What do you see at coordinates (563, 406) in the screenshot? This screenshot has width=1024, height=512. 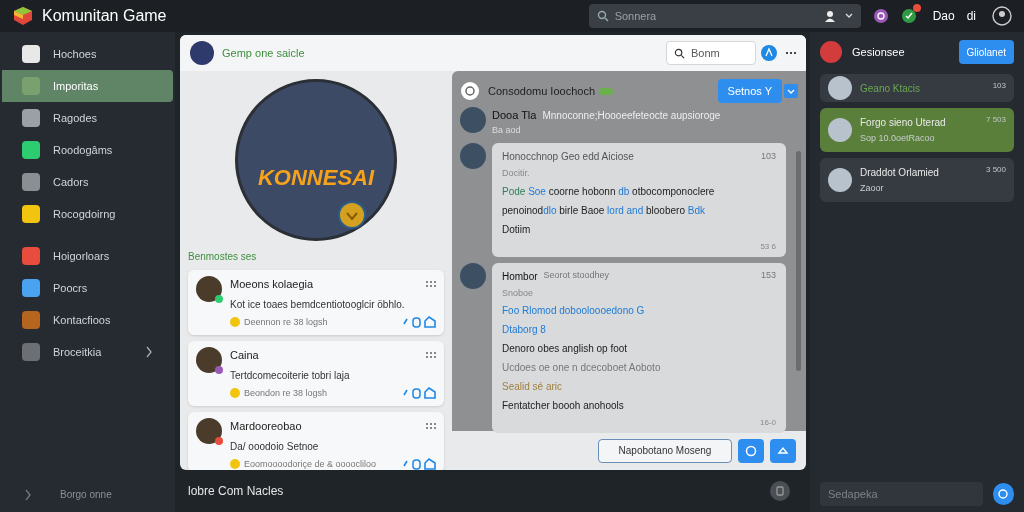 I see `message-line: Fentatcher boooh anohools` at bounding box center [563, 406].